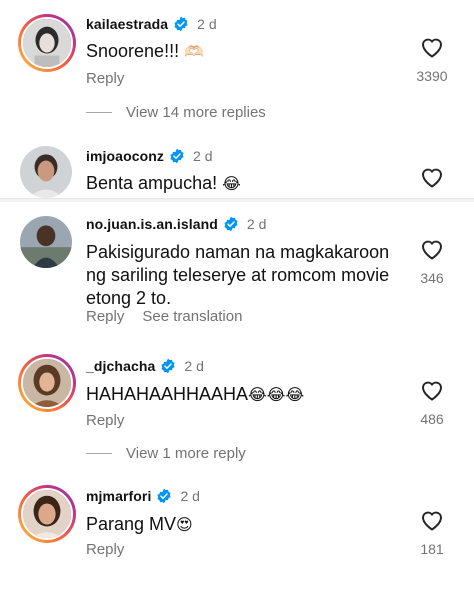  What do you see at coordinates (125, 156) in the screenshot?
I see `username: imjoaoconz` at bounding box center [125, 156].